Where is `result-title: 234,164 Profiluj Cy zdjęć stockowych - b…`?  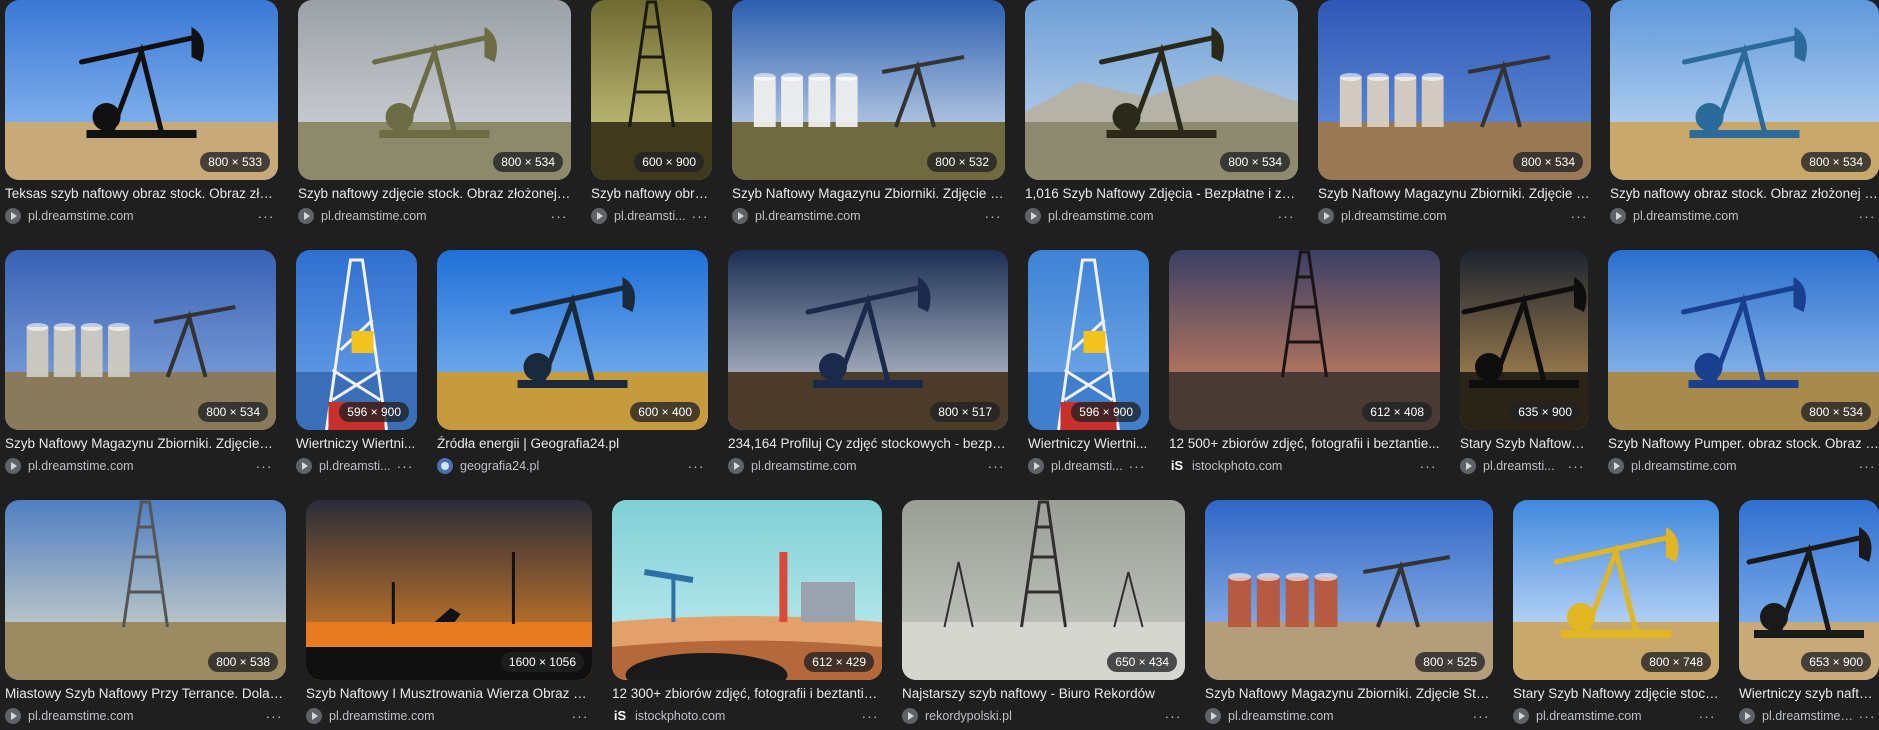 result-title: 234,164 Profiluj Cy zdjęć stockowych - b… is located at coordinates (868, 444).